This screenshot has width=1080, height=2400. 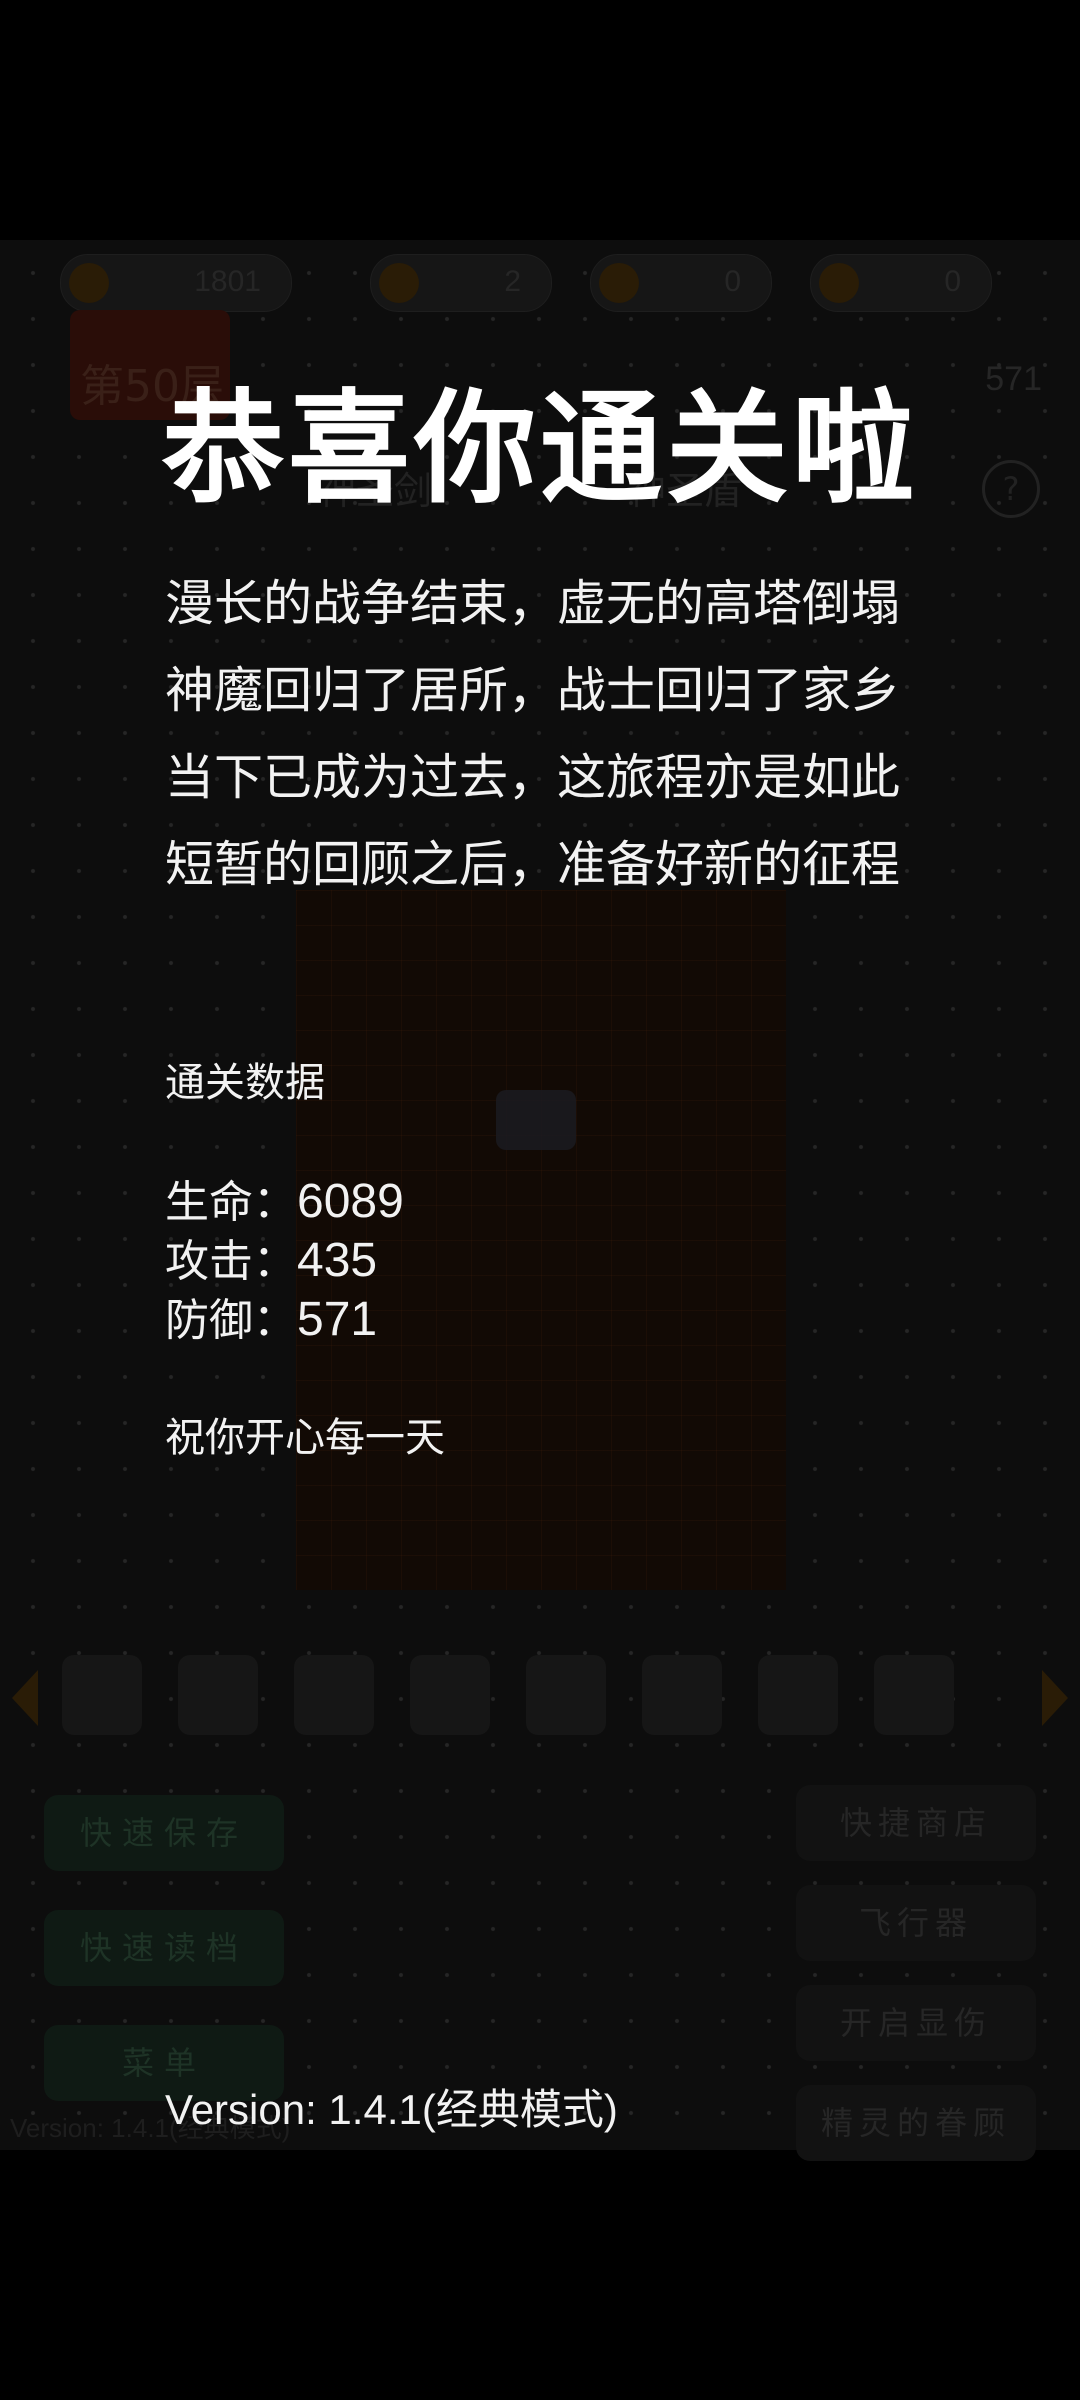 I want to click on stat-attack: 攻击：435, so click(x=271, y=1257).